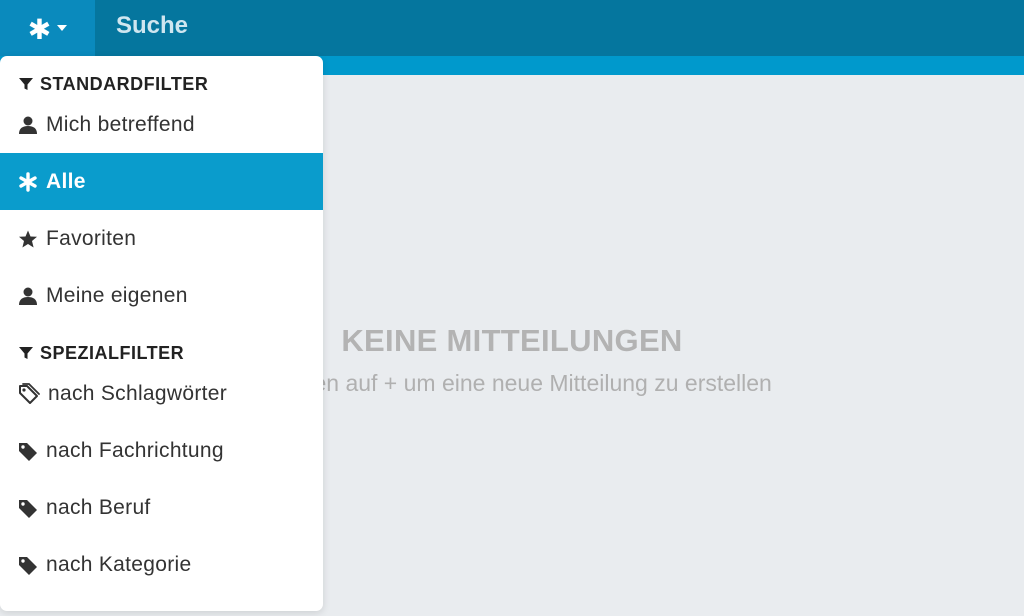  I want to click on search-link: Suche, so click(152, 26).